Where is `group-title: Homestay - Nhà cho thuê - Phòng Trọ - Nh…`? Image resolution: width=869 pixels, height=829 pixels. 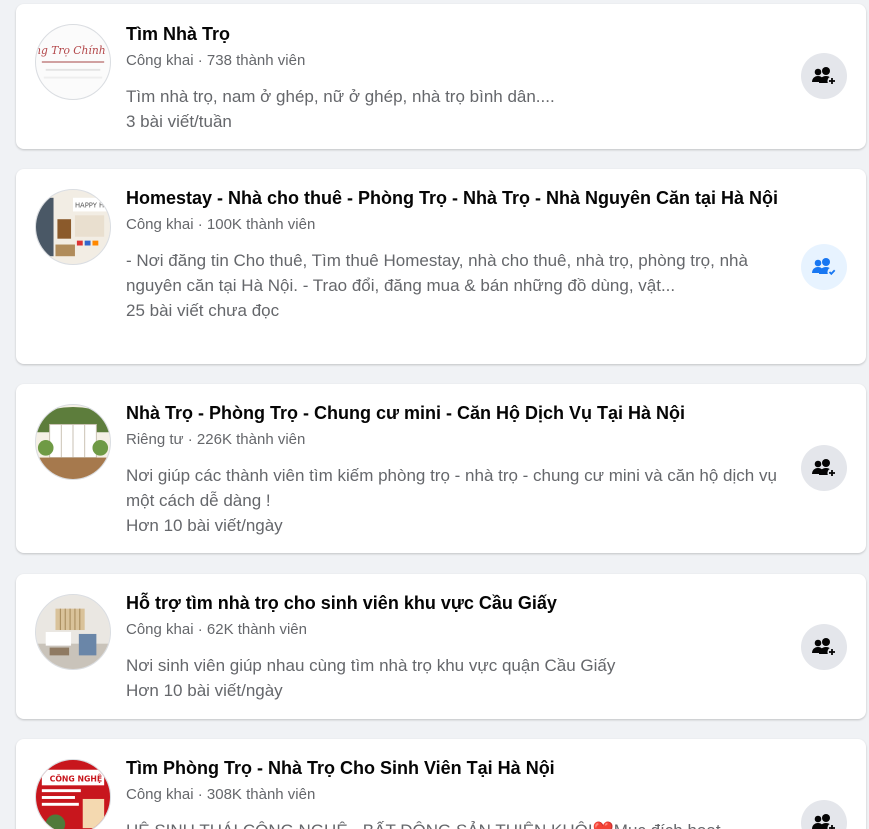 group-title: Homestay - Nhà cho thuê - Phòng Trọ - Nh… is located at coordinates (456, 198).